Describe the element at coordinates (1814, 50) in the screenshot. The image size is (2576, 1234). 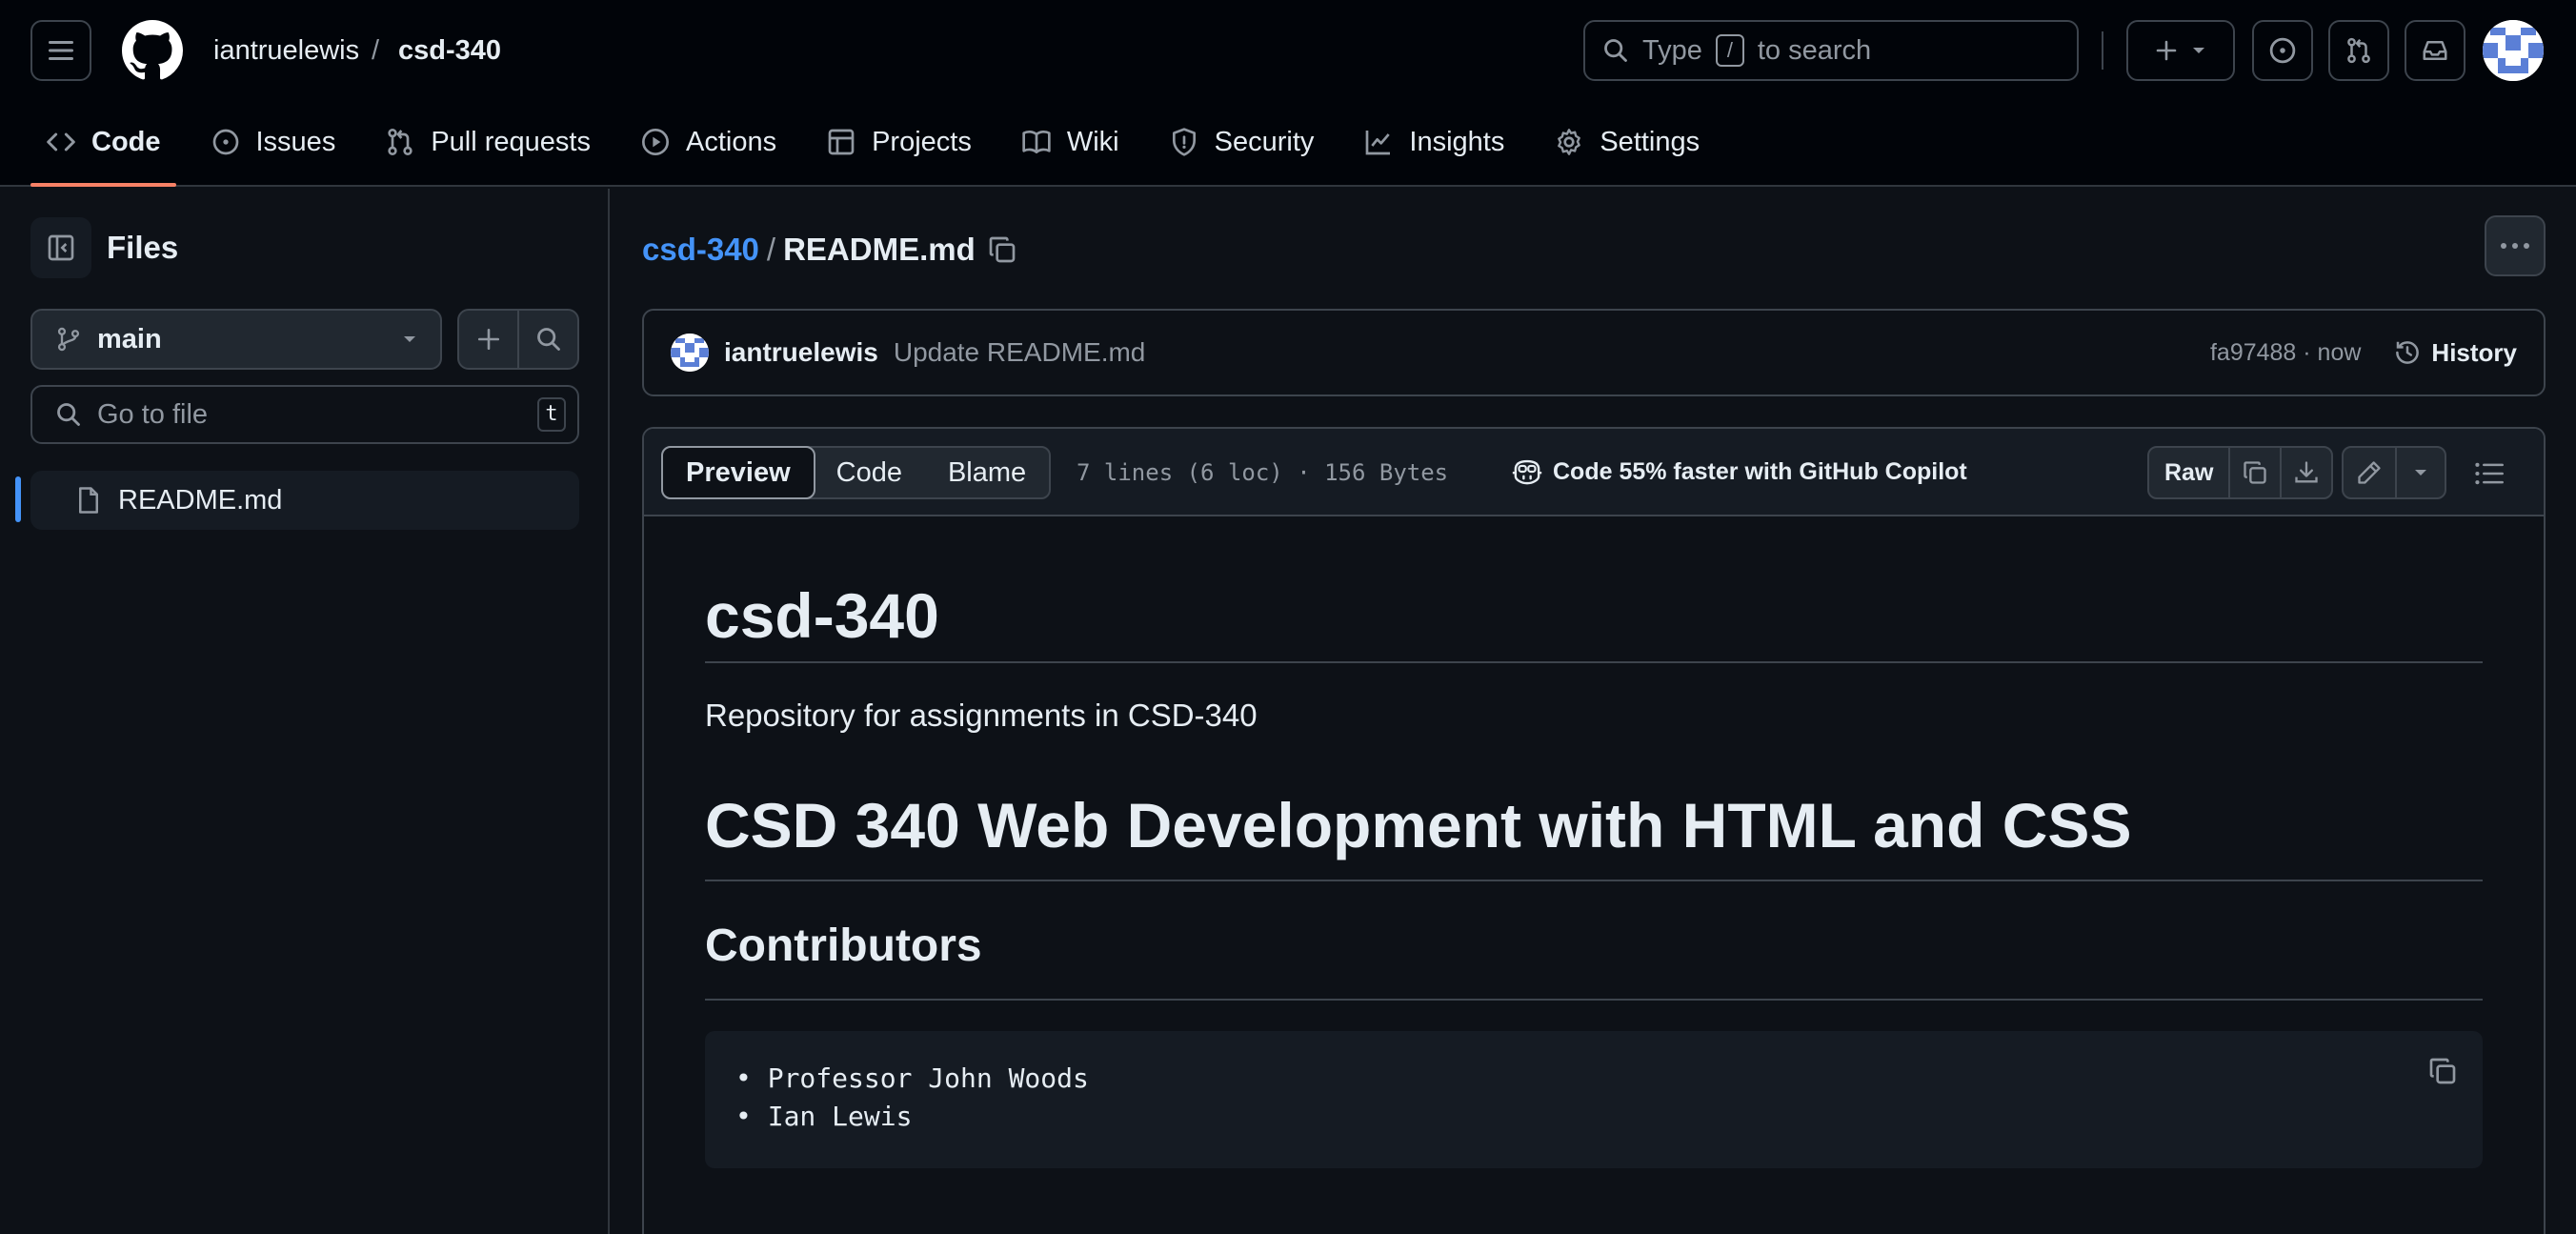
I see `search-suffix-text: to search` at that location.